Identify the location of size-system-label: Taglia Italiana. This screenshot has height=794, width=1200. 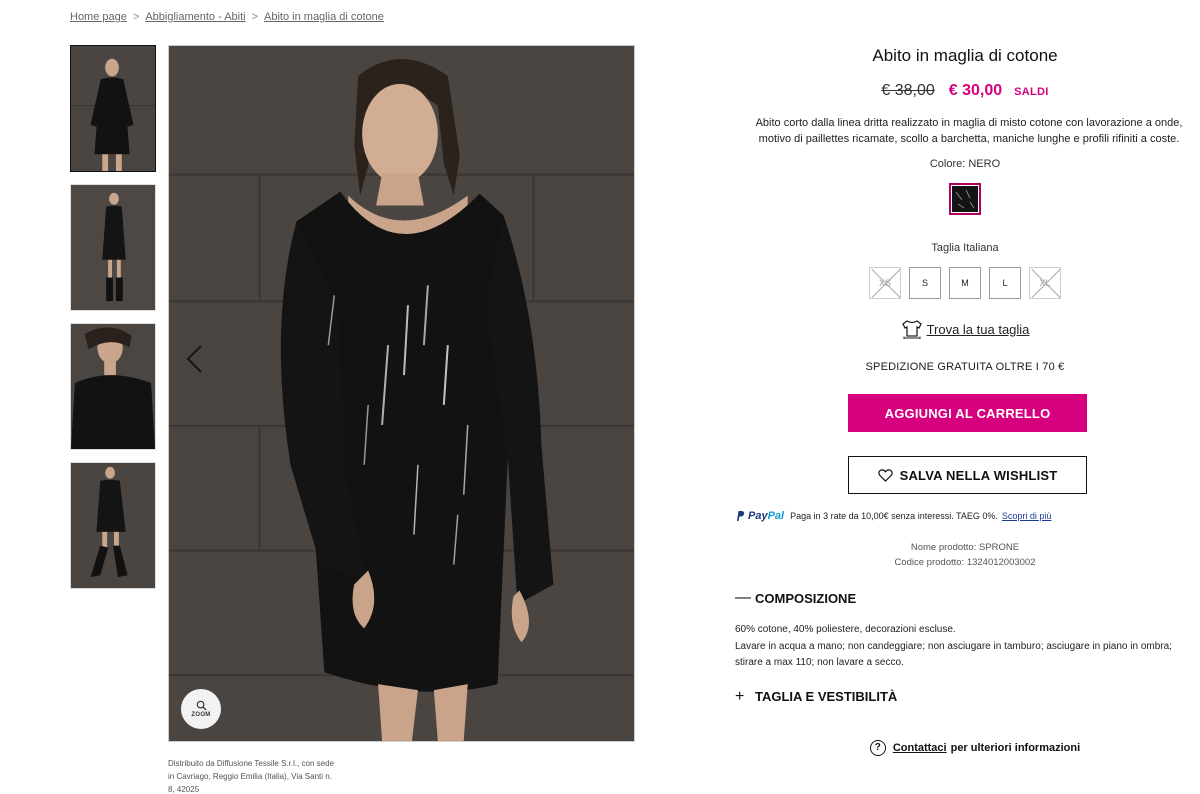
(965, 248).